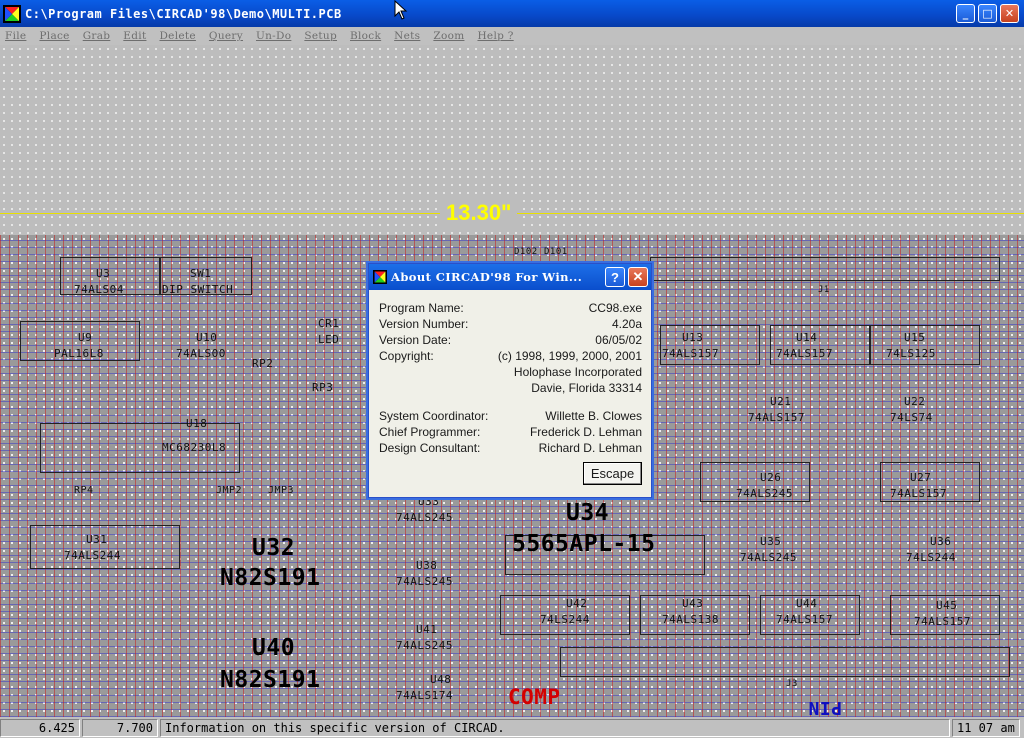  I want to click on part-u27: U27, so click(920, 477).